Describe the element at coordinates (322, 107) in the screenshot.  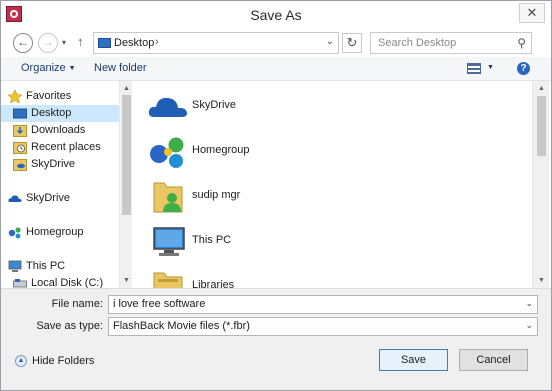
I see `file-item-skydrive: SkyDrive` at that location.